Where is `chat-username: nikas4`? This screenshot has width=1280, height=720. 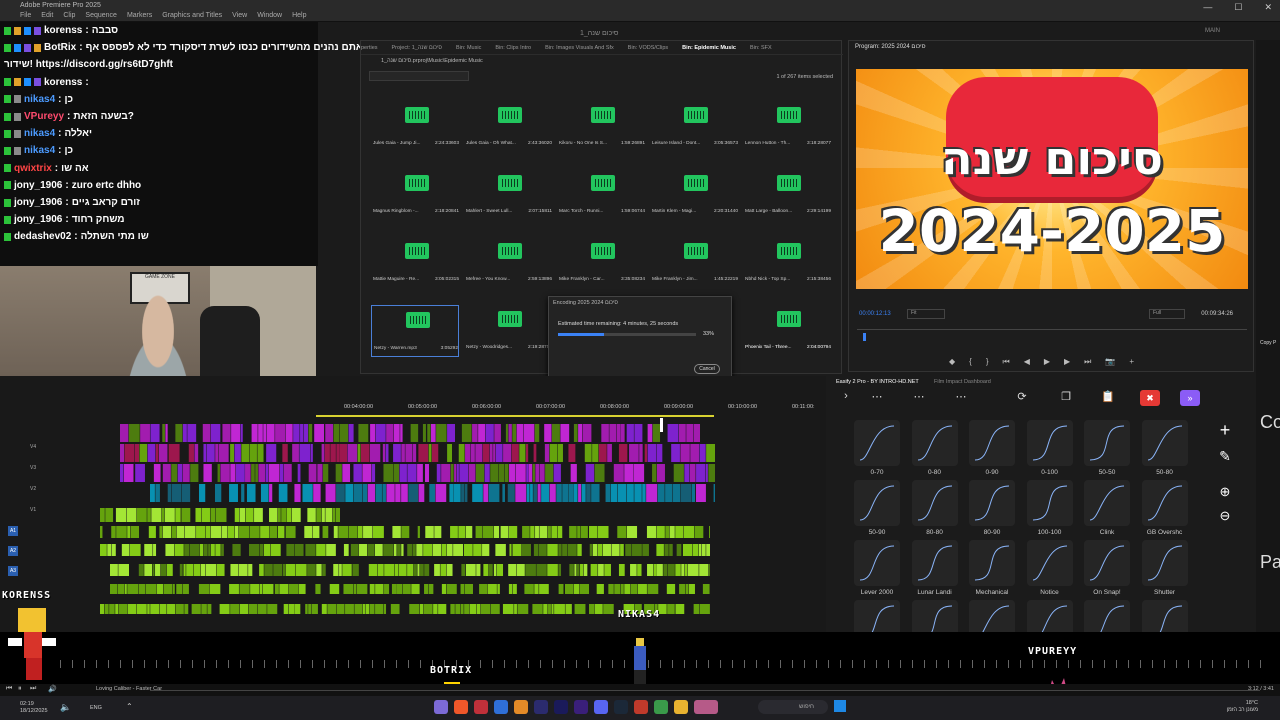 chat-username: nikas4 is located at coordinates (39, 99).